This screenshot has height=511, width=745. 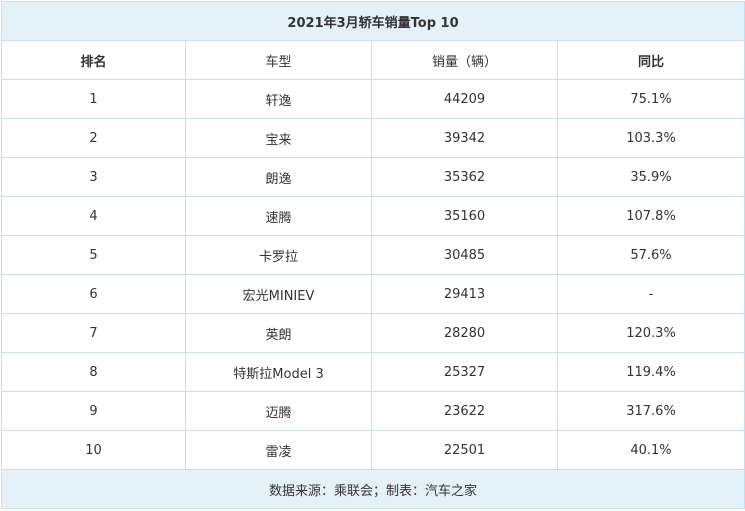 I want to click on cell-rank: 6, so click(x=93, y=294).